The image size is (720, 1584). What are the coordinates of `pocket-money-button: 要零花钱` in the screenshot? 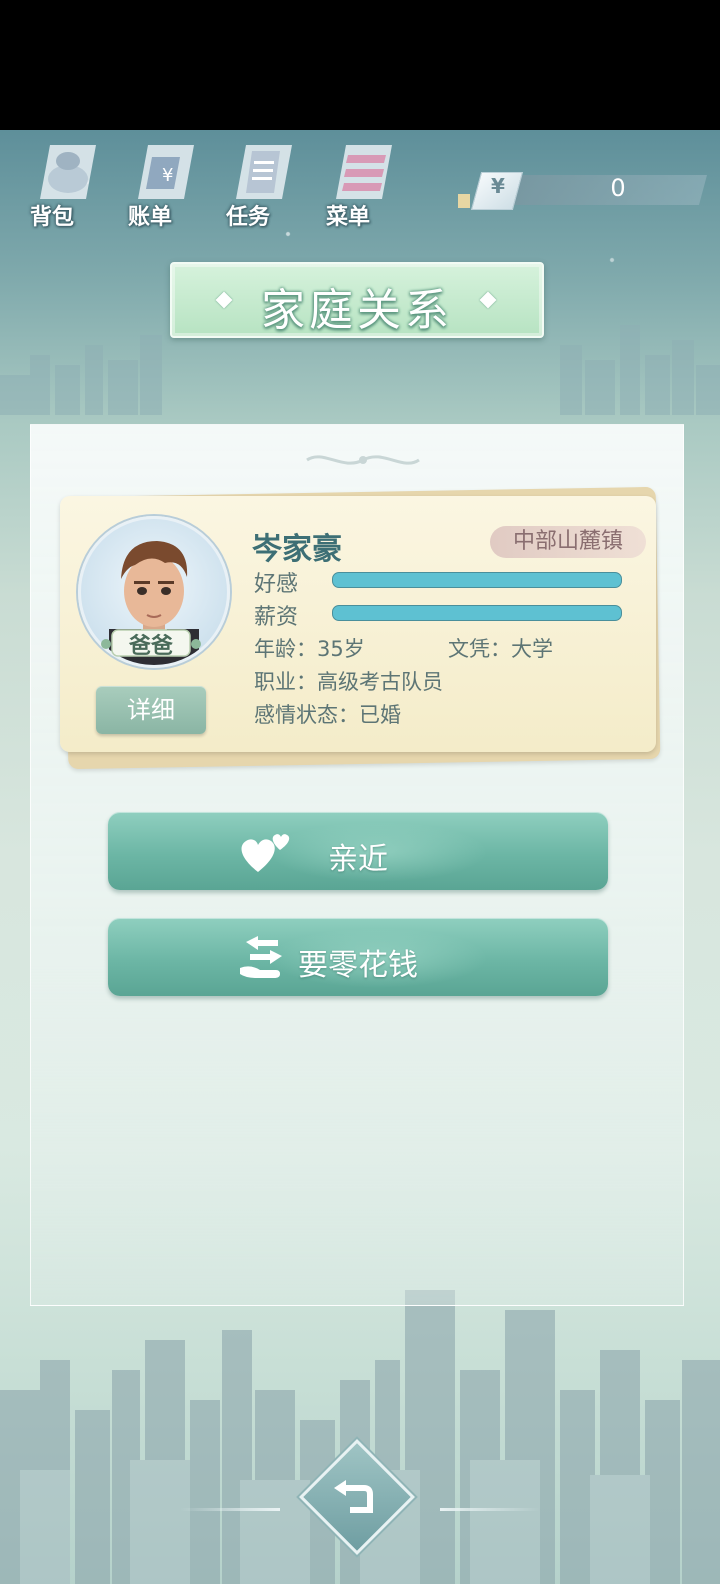 It's located at (358, 957).